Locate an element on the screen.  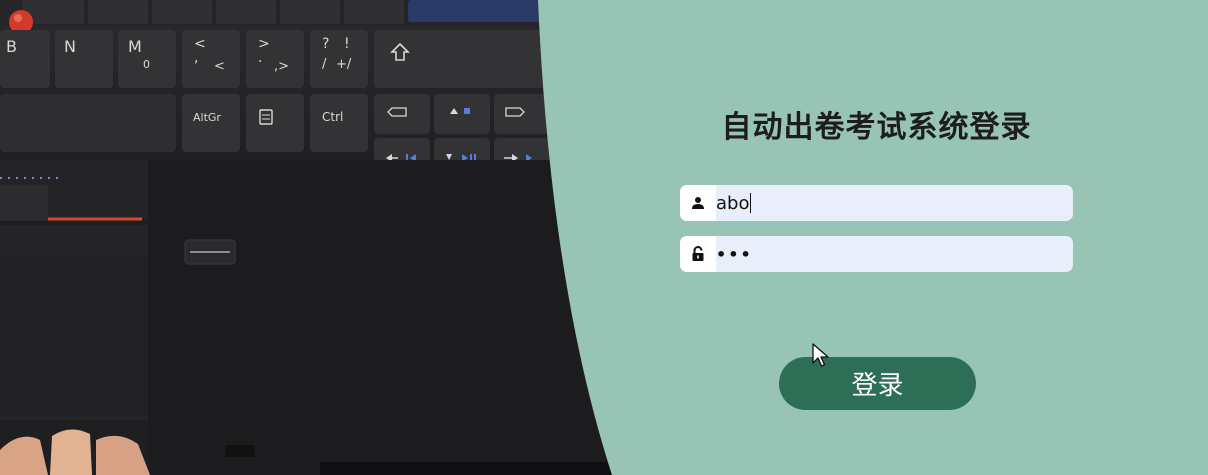
username-field: abo is located at coordinates (876, 203).